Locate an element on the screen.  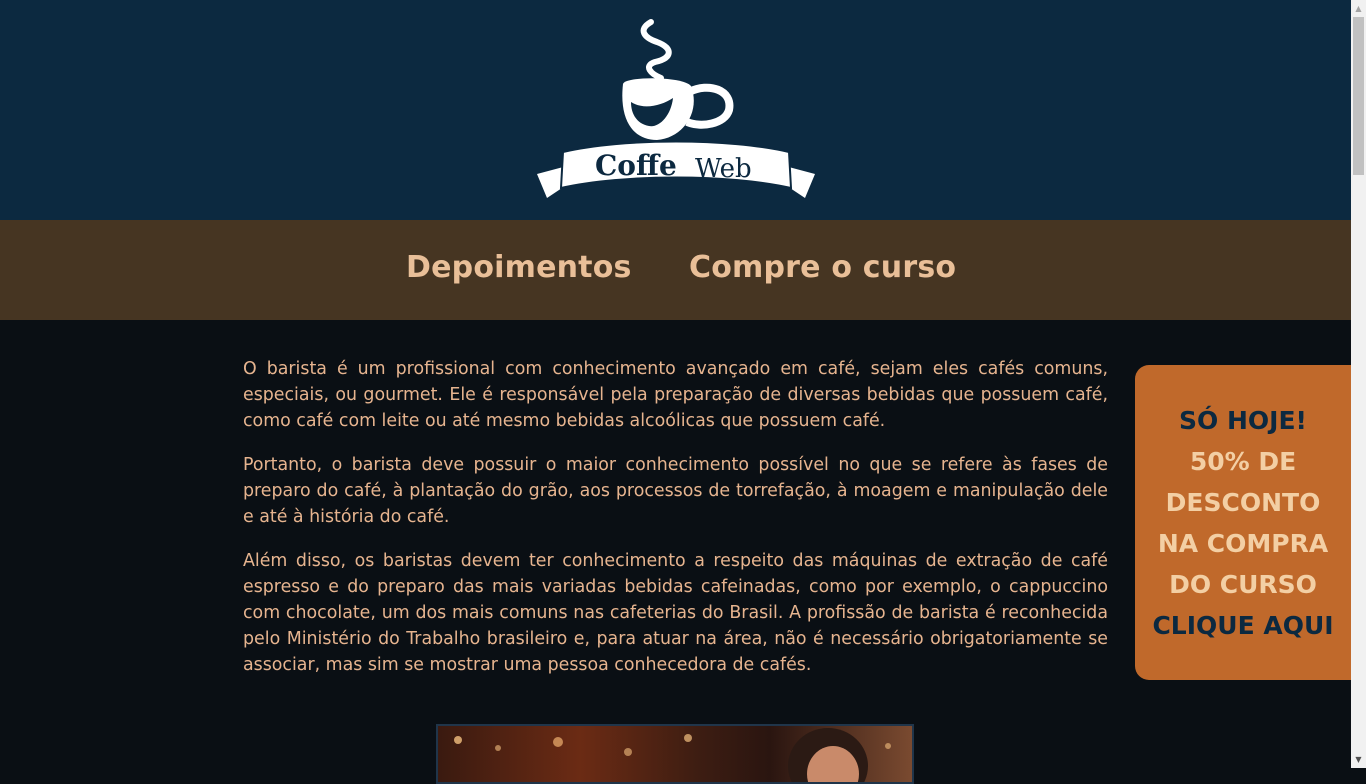
coffee-cup-icon is located at coordinates (678, 109).